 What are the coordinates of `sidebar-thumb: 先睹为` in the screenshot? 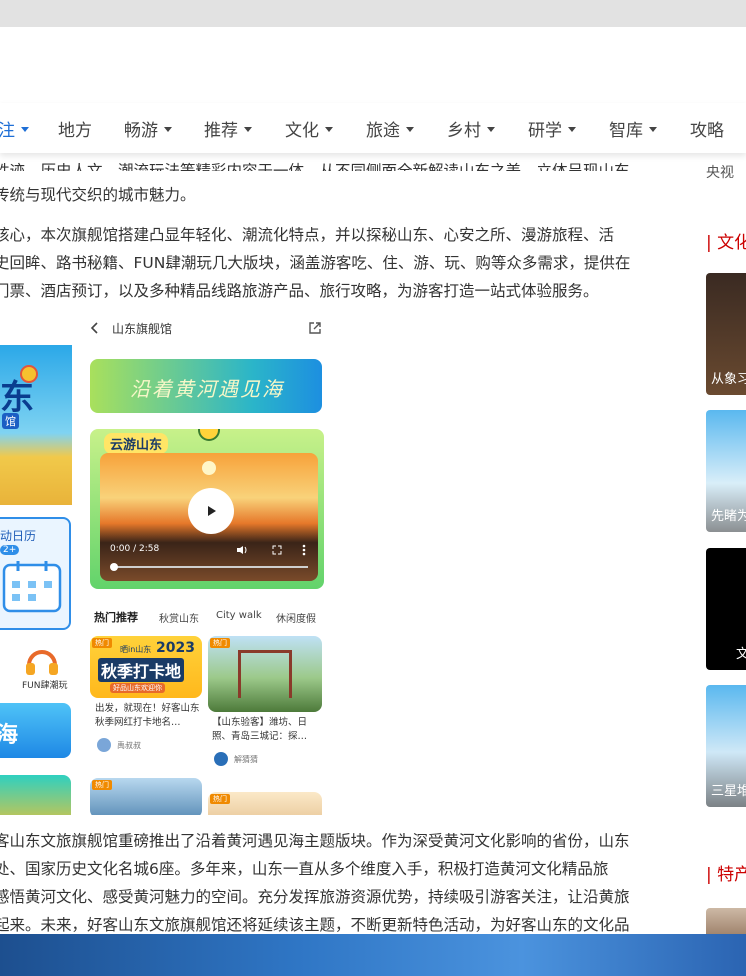 It's located at (726, 471).